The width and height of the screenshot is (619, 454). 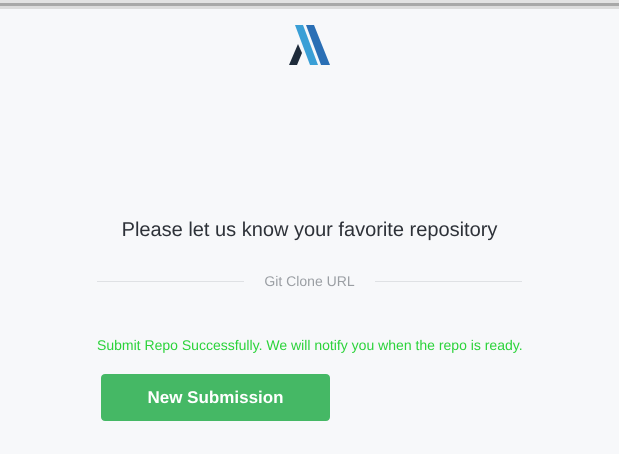 I want to click on heading: Please let us know your favorite repository, so click(x=309, y=230).